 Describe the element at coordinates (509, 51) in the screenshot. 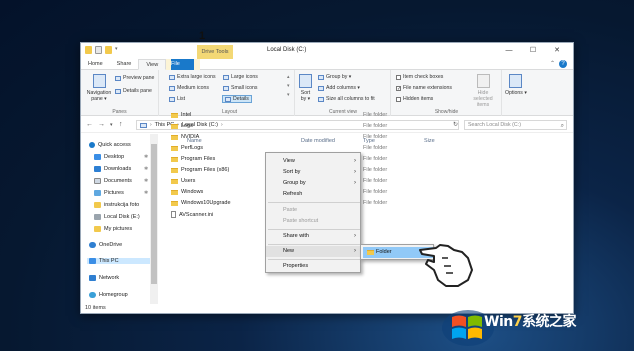

I see `minimize-button: —` at that location.